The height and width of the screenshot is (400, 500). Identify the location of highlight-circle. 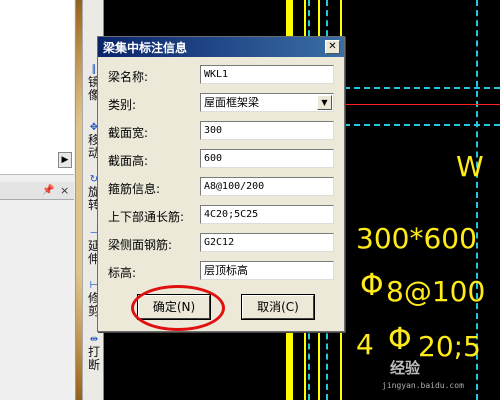
(178, 308).